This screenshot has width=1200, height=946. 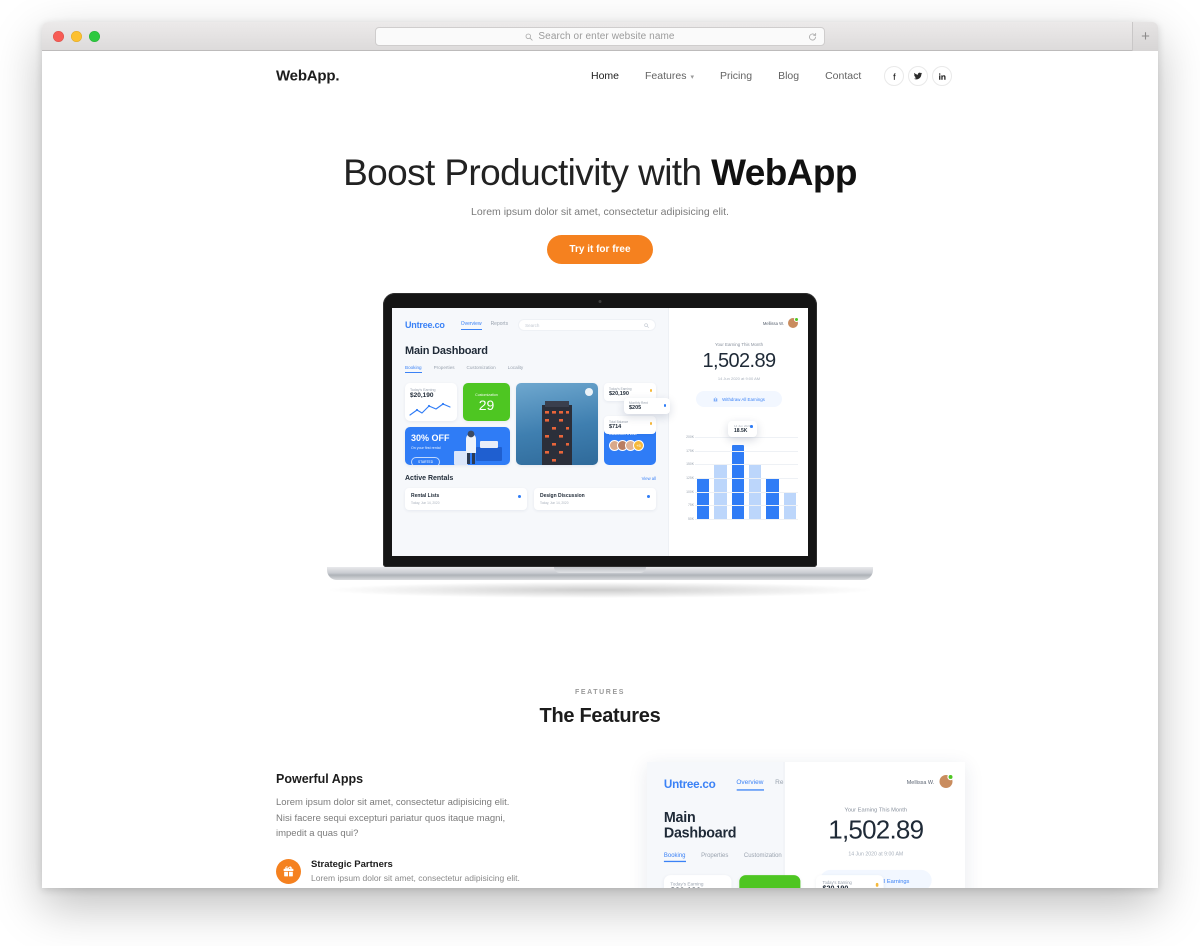 What do you see at coordinates (736, 76) in the screenshot?
I see `nav-link-pricing: Pricing` at bounding box center [736, 76].